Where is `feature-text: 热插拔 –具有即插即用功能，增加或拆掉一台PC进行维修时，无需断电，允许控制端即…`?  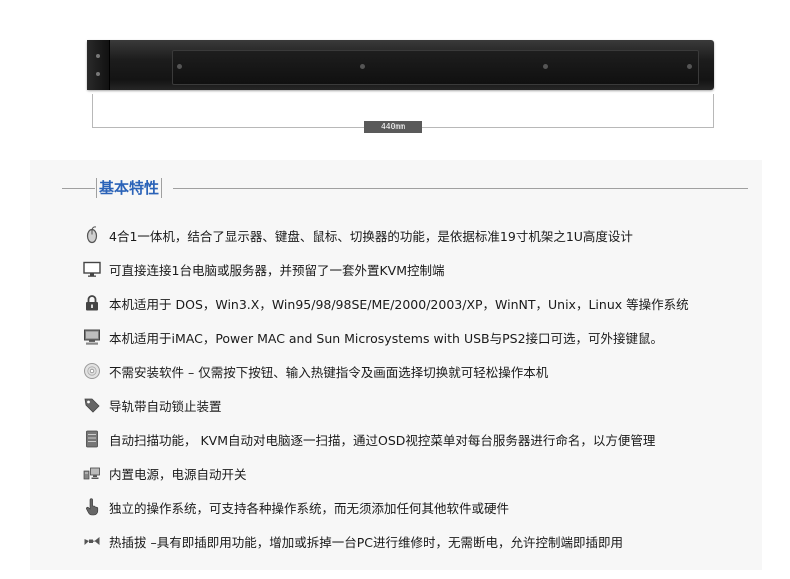 feature-text: 热插拔 –具有即插即用功能，增加或拆掉一台PC进行维修时，无需断电，允许控制端即… is located at coordinates (366, 542).